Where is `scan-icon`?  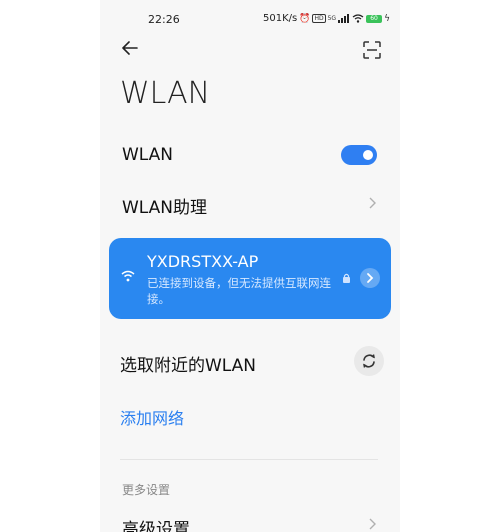 scan-icon is located at coordinates (372, 50).